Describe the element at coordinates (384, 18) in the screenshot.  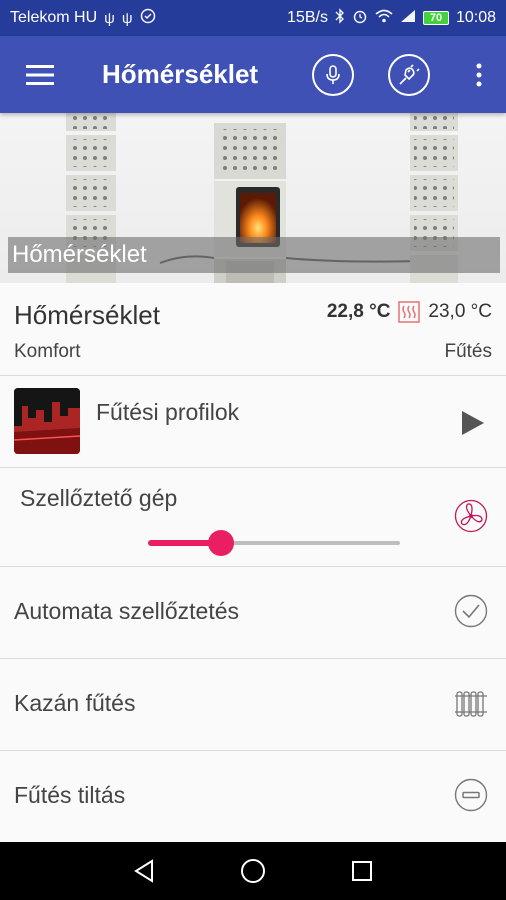
I see `wifi-icon` at that location.